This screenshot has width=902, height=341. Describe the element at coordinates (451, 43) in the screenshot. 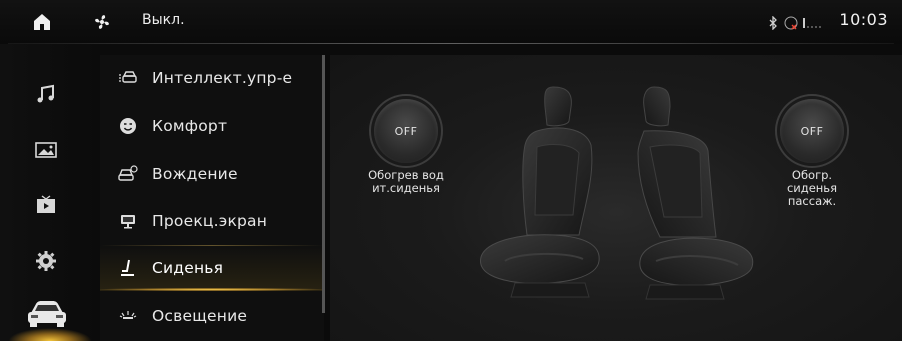

I see `status-divider` at that location.